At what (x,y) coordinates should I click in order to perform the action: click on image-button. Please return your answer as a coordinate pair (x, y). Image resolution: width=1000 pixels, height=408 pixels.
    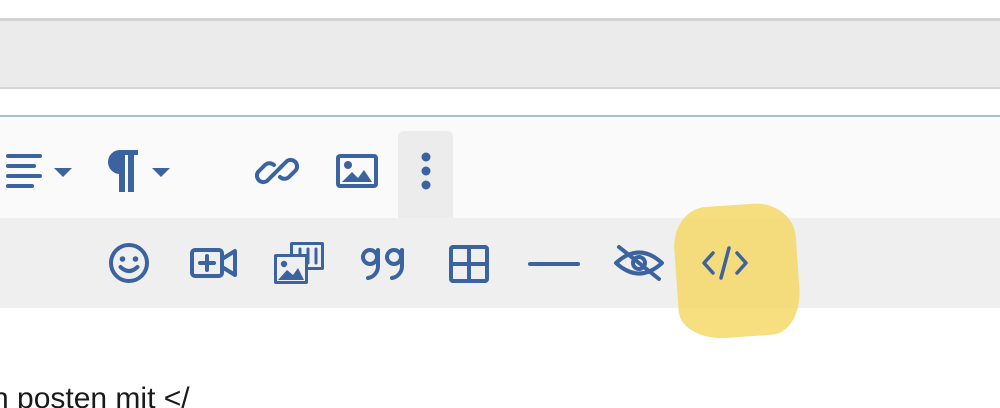
    Looking at the image, I should click on (357, 171).